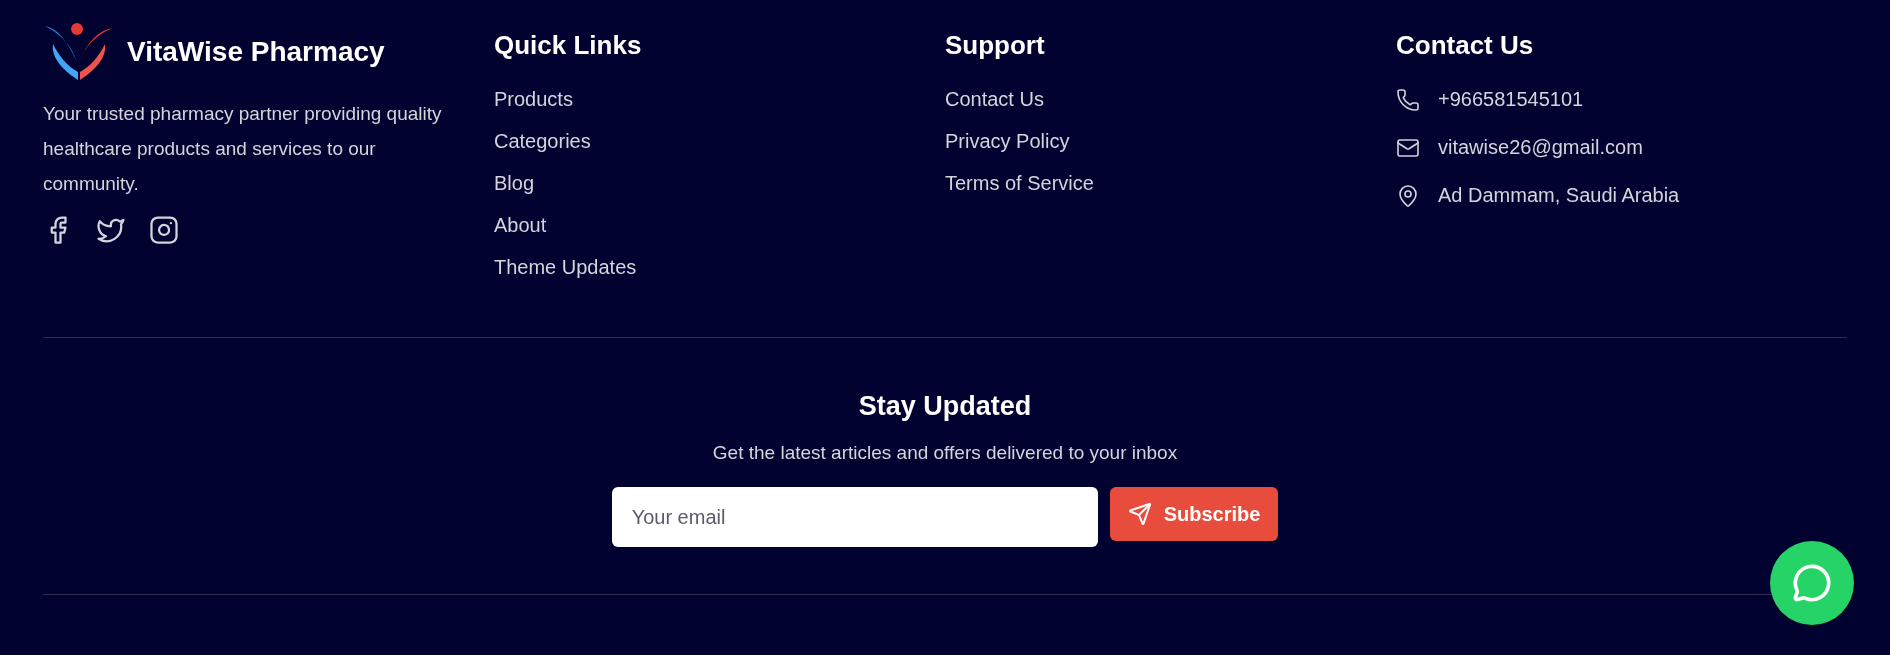 Image resolution: width=1890 pixels, height=655 pixels. What do you see at coordinates (1408, 99) in the screenshot?
I see `phone-icon` at bounding box center [1408, 99].